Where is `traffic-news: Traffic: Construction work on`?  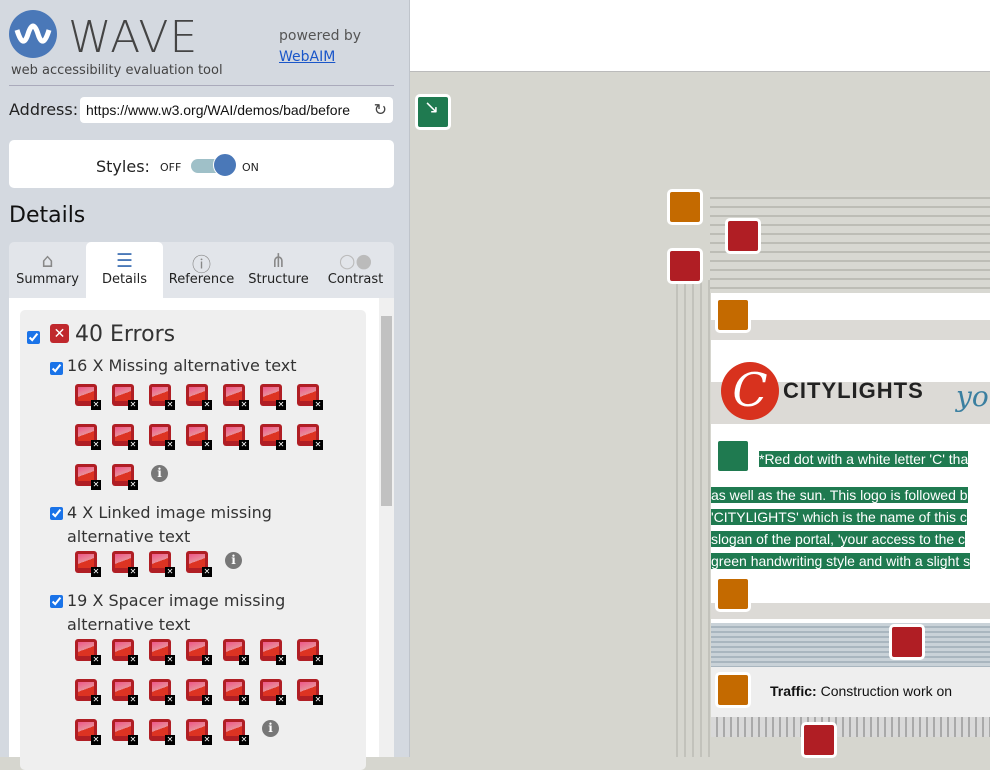
traffic-news: Traffic: Construction work on is located at coordinates (861, 691).